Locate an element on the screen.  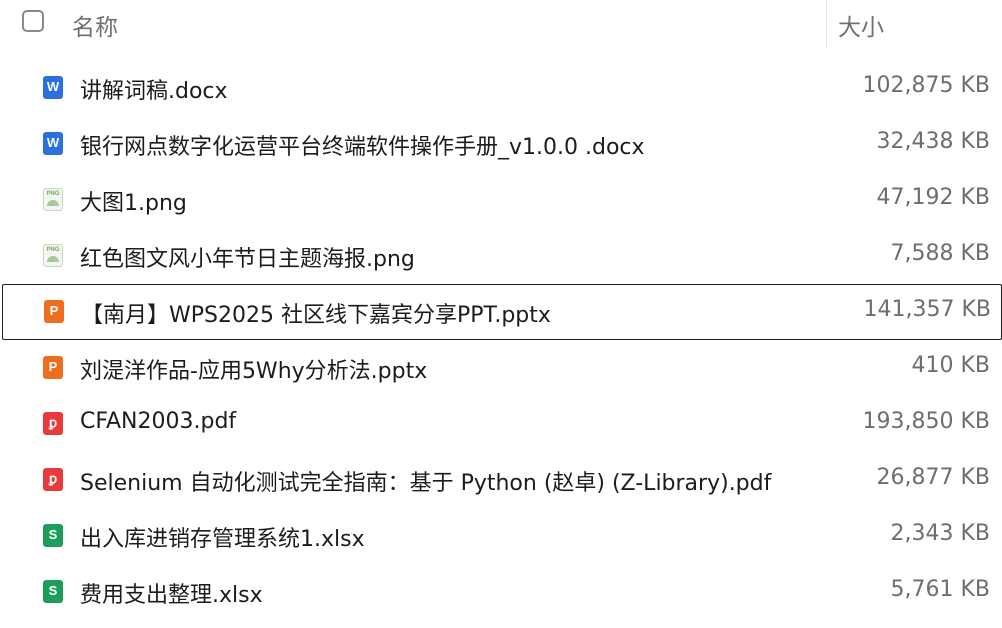
file-list-header: 名称 大小 is located at coordinates (501, 26).